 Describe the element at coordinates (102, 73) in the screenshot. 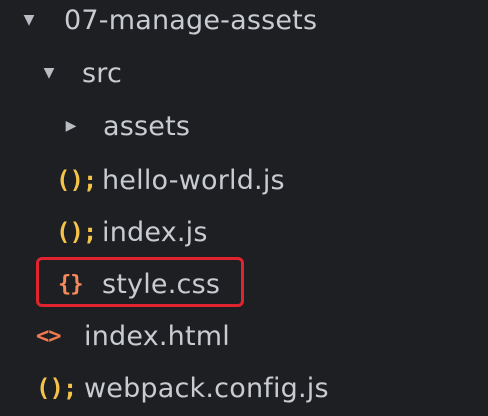

I see `folder-label: src` at that location.